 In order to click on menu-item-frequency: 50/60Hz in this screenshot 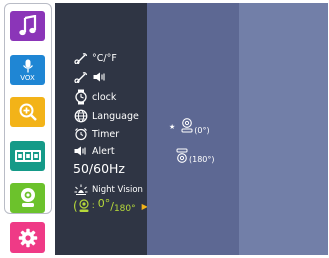, I will do `click(99, 168)`.